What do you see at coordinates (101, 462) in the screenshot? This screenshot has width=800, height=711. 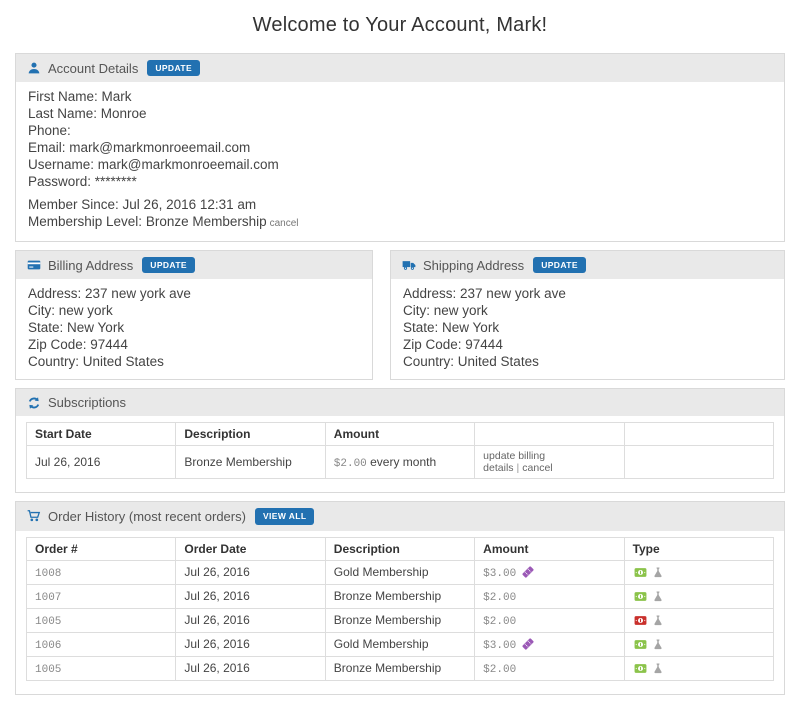 I see `subscription-start-date: Jul 26, 2016` at bounding box center [101, 462].